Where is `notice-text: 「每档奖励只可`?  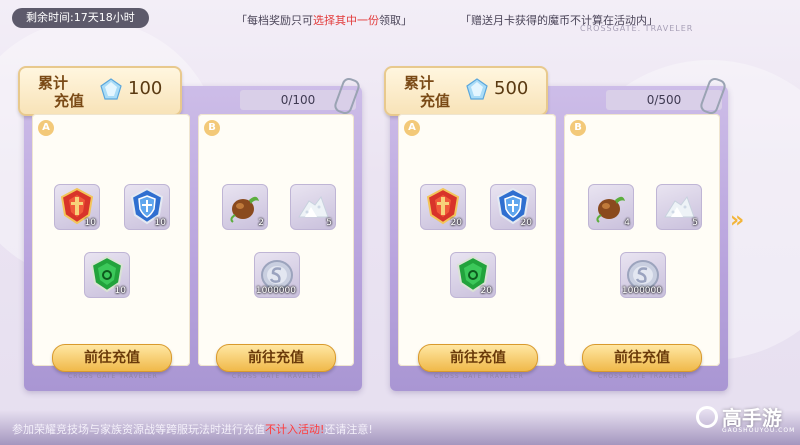
notice-text: 「每档奖励只可 is located at coordinates (274, 20).